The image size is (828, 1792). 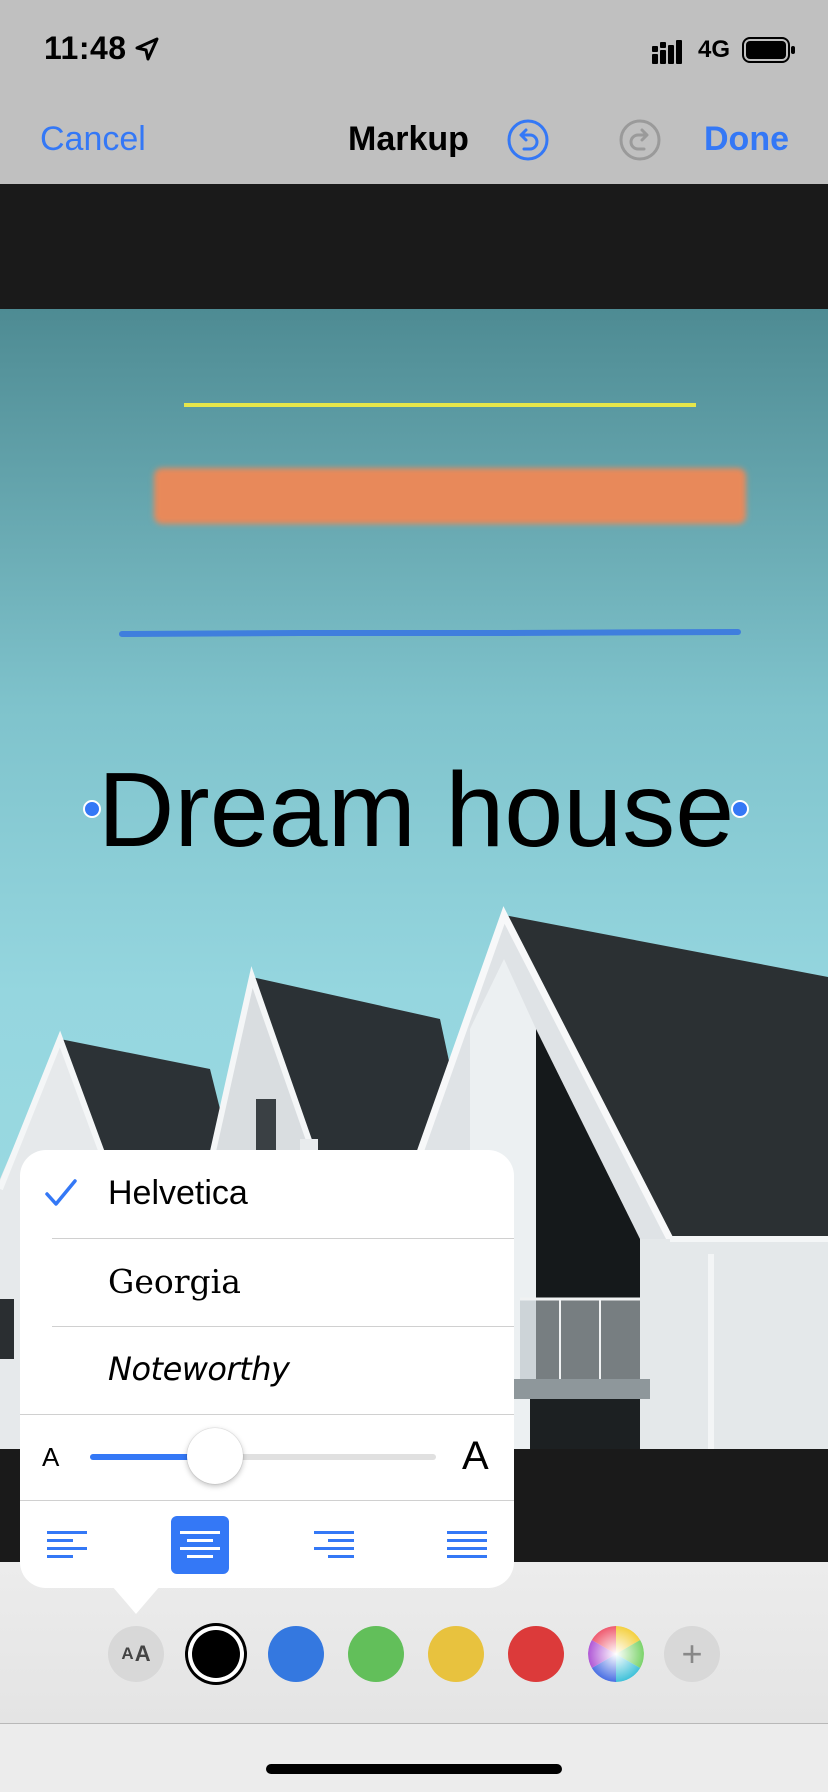 I want to click on align-right-icon, so click(x=334, y=1544).